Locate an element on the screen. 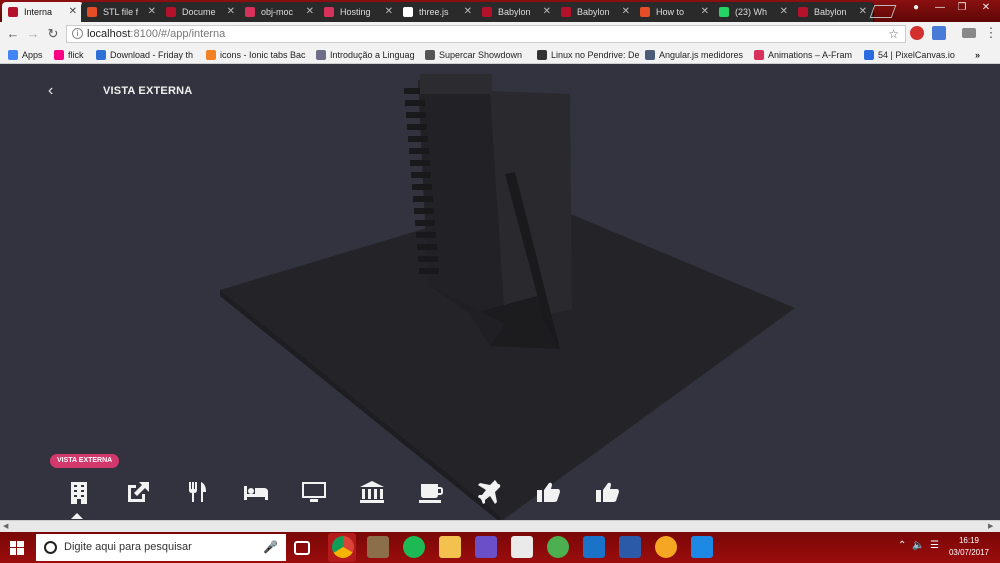 This screenshot has width=1000, height=563. bookmark-item: flick is located at coordinates (69, 55).